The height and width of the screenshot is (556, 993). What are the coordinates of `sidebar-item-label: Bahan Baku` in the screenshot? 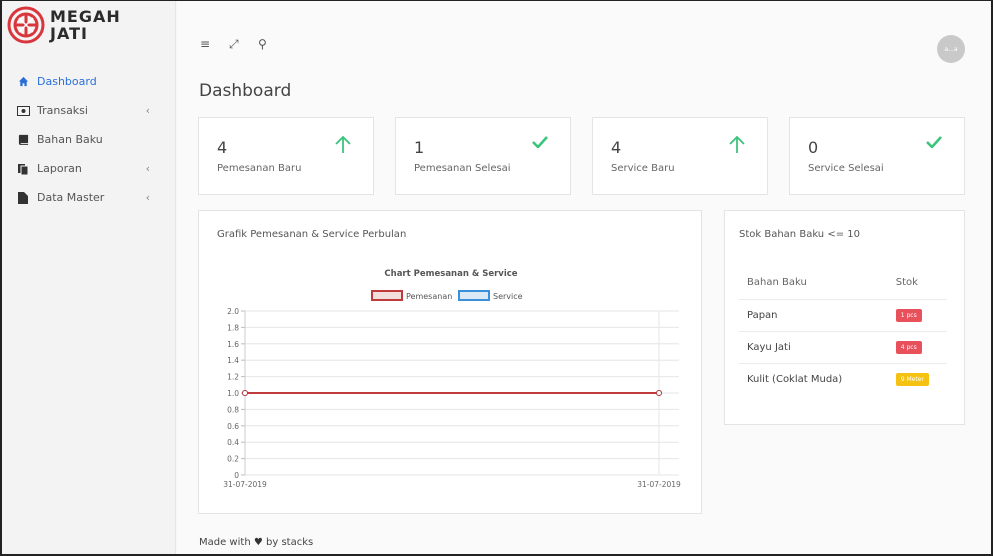 It's located at (70, 139).